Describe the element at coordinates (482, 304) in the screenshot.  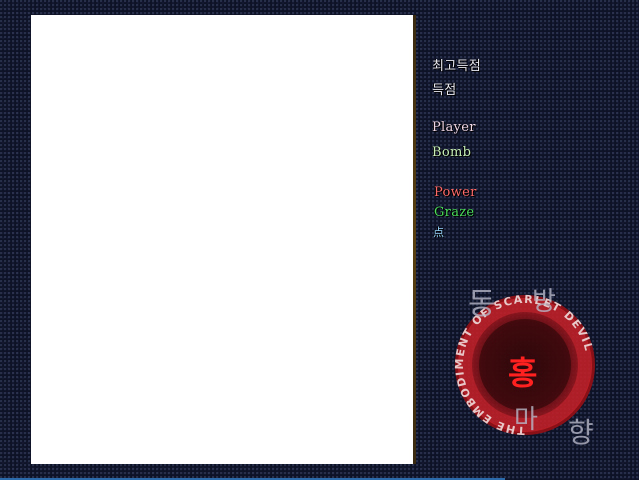
I see `logo-char-1: 동` at that location.